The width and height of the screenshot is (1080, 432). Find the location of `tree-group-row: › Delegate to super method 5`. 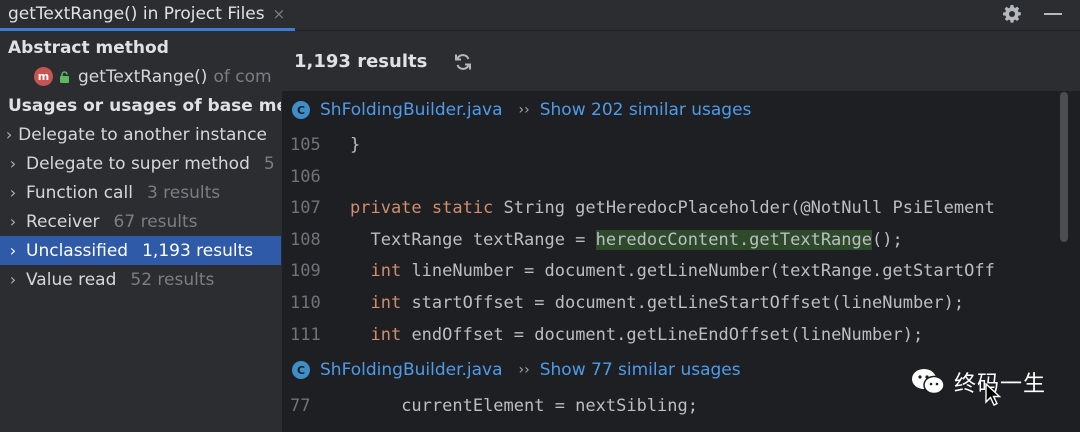

tree-group-row: › Delegate to super method 5 is located at coordinates (140, 163).